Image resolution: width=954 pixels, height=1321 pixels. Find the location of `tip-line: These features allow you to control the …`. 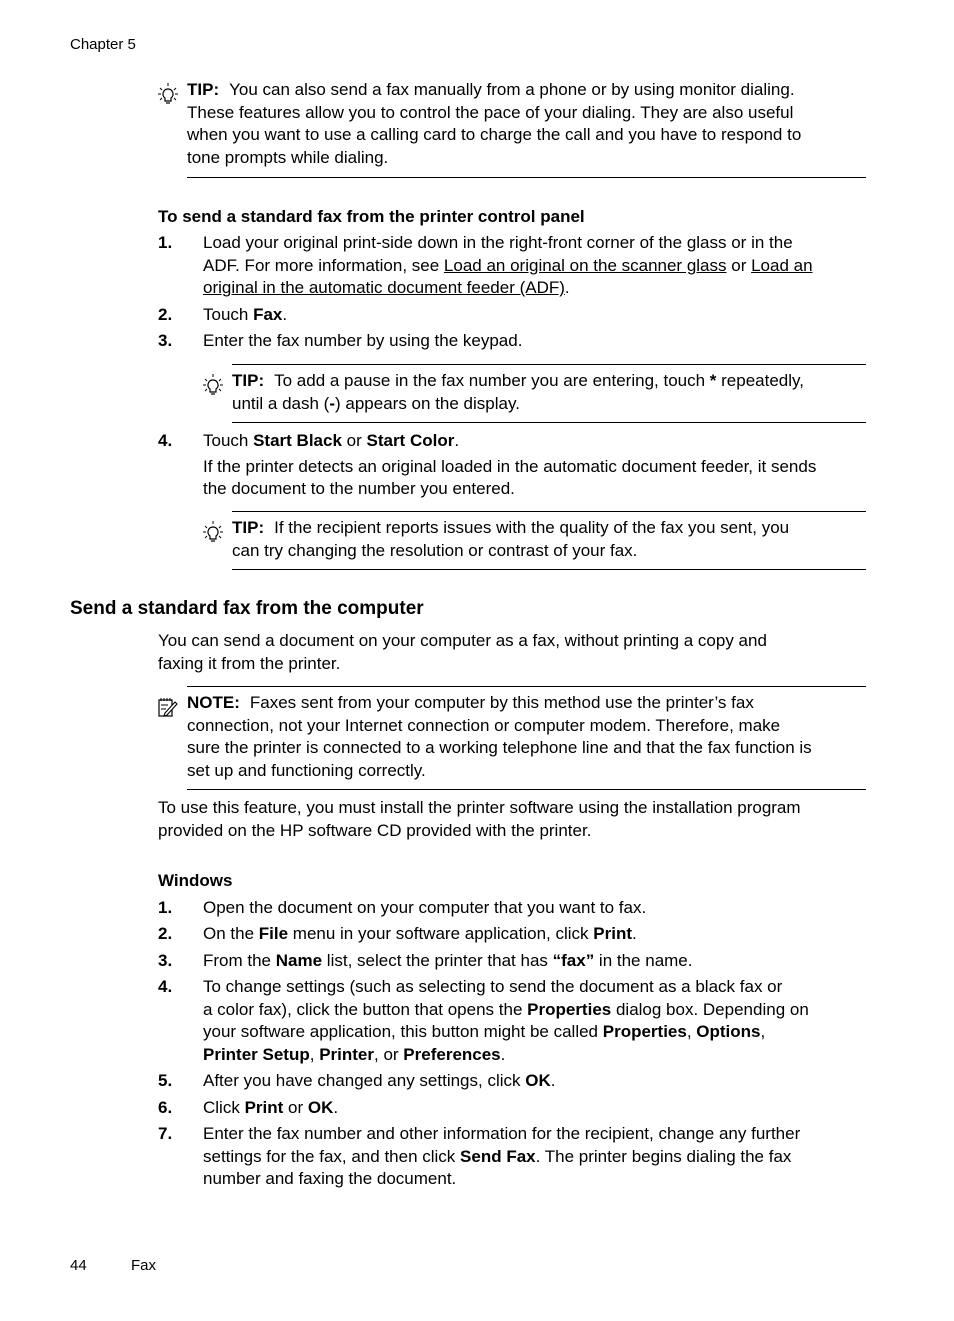

tip-line: These features allow you to control the … is located at coordinates (490, 112).